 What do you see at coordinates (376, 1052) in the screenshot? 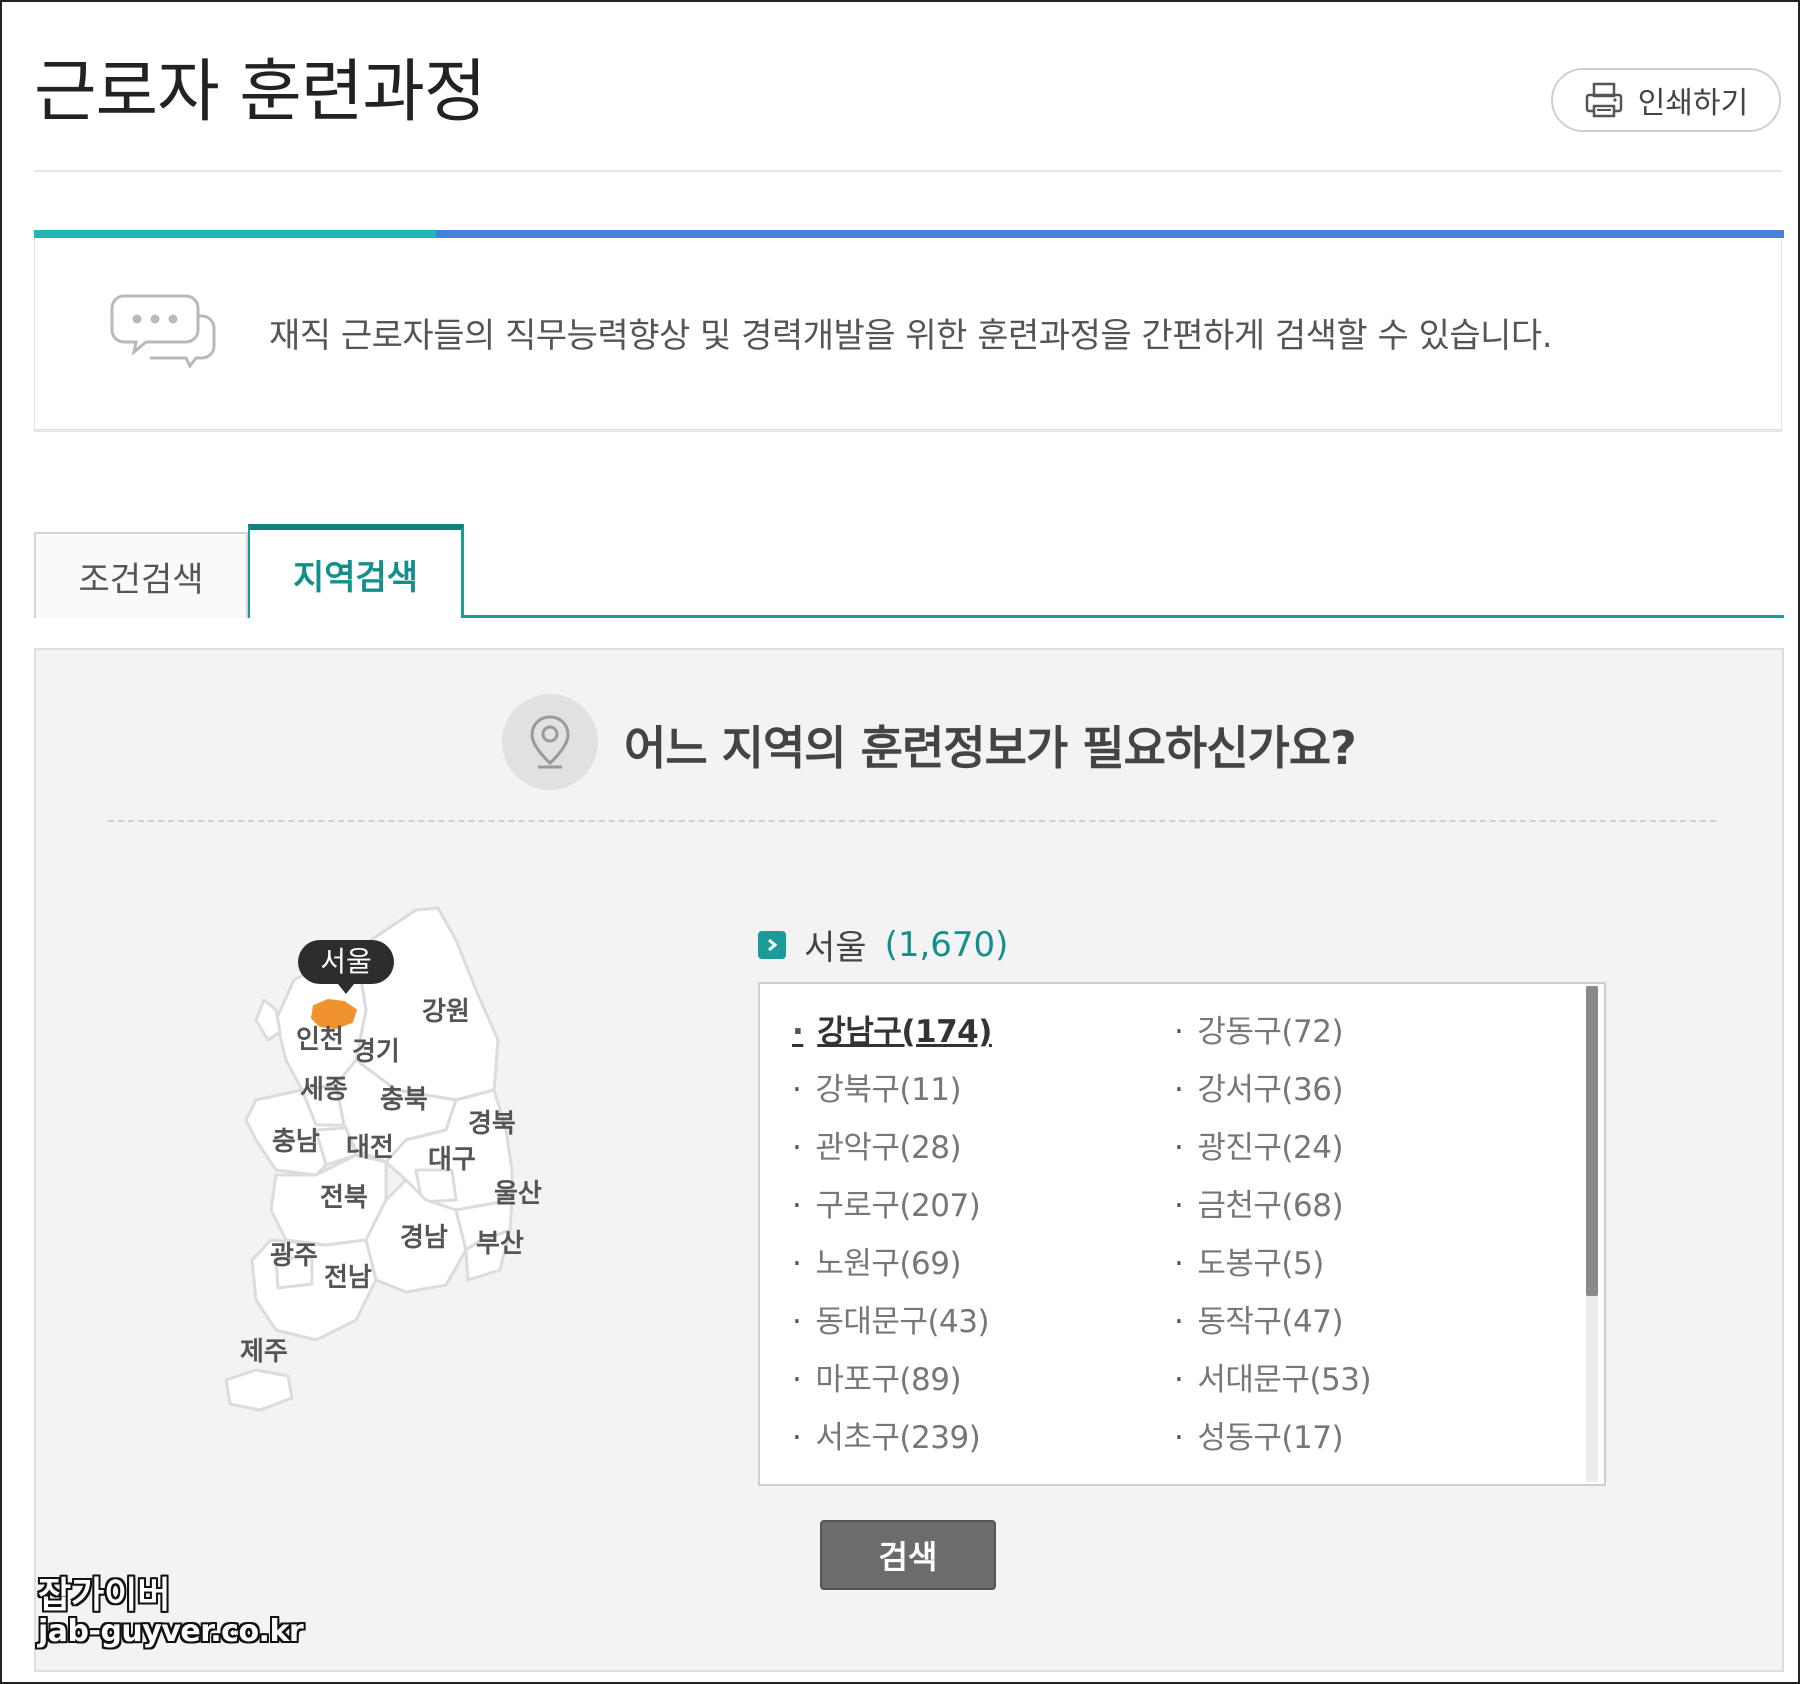
I see `map-label-gyeonggi: 경기` at bounding box center [376, 1052].